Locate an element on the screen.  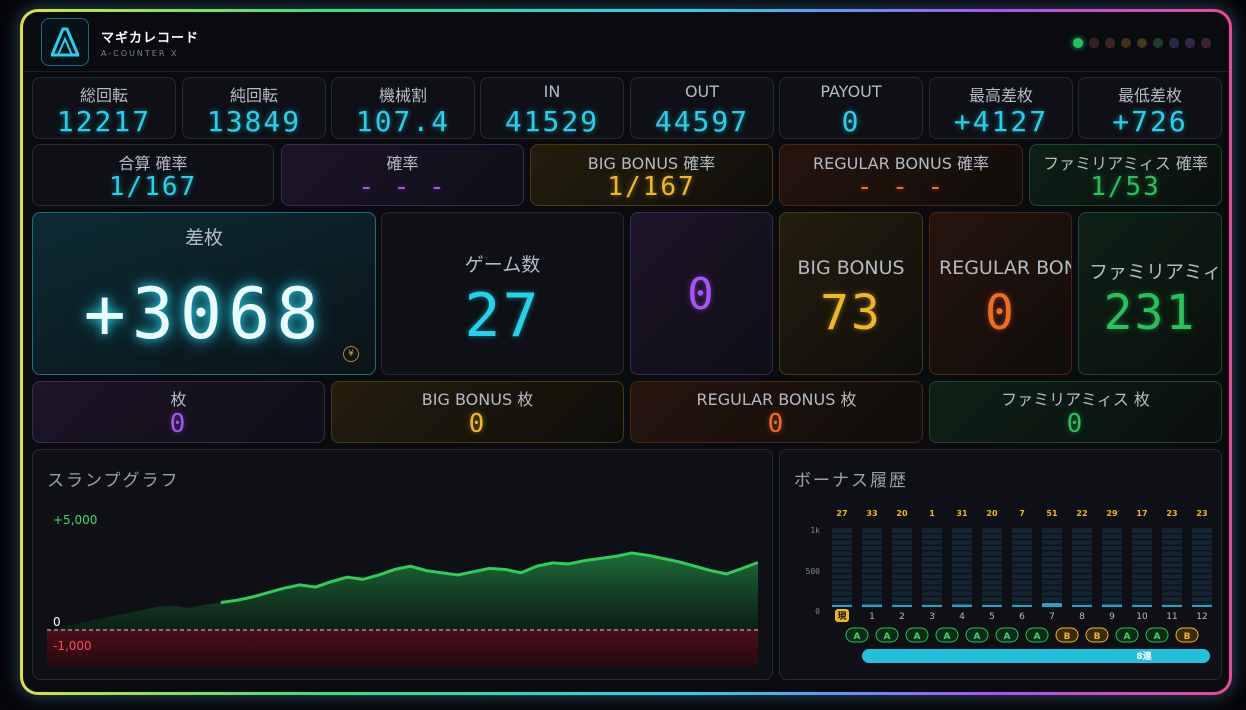
regular-bonus-value: 0 is located at coordinates (1000, 313).